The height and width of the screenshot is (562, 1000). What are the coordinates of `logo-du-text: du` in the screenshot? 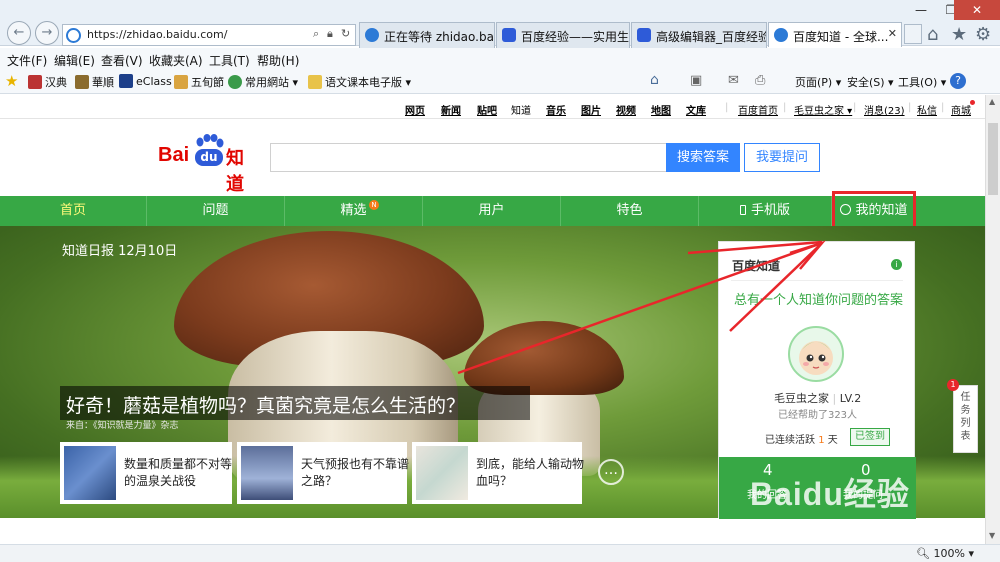 It's located at (209, 157).